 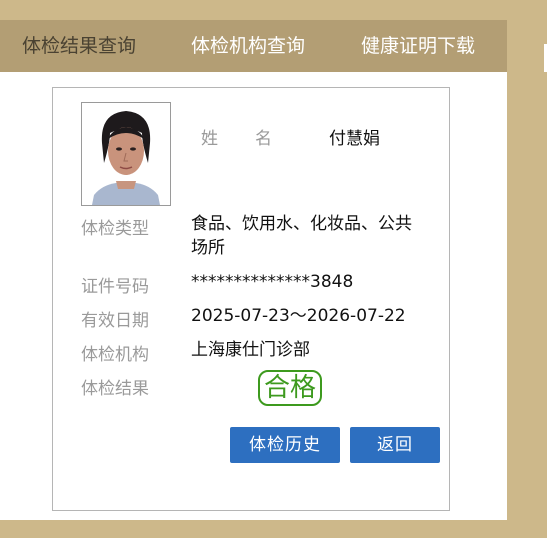 What do you see at coordinates (301, 236) in the screenshot?
I see `exam-type-value: 食品、饮用水、化妆品、公共场所` at bounding box center [301, 236].